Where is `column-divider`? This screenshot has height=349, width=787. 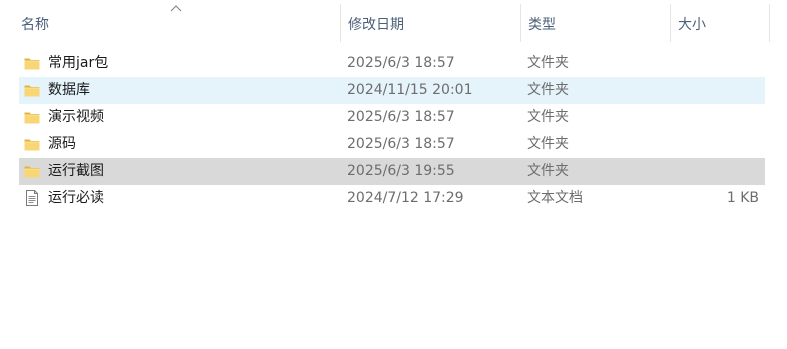 column-divider is located at coordinates (769, 23).